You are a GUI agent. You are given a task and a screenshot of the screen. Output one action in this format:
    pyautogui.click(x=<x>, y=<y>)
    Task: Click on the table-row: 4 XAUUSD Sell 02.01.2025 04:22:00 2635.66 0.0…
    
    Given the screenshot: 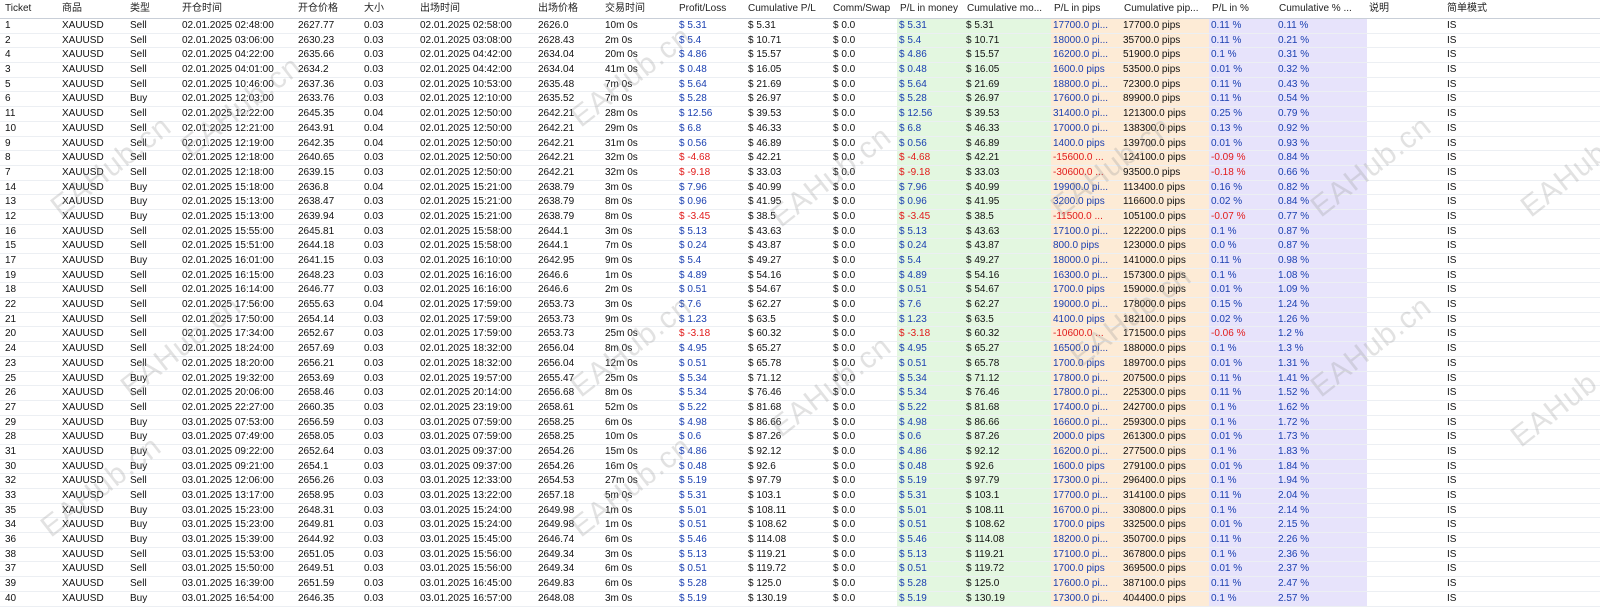 What is the action you would take?
    pyautogui.click(x=800, y=56)
    